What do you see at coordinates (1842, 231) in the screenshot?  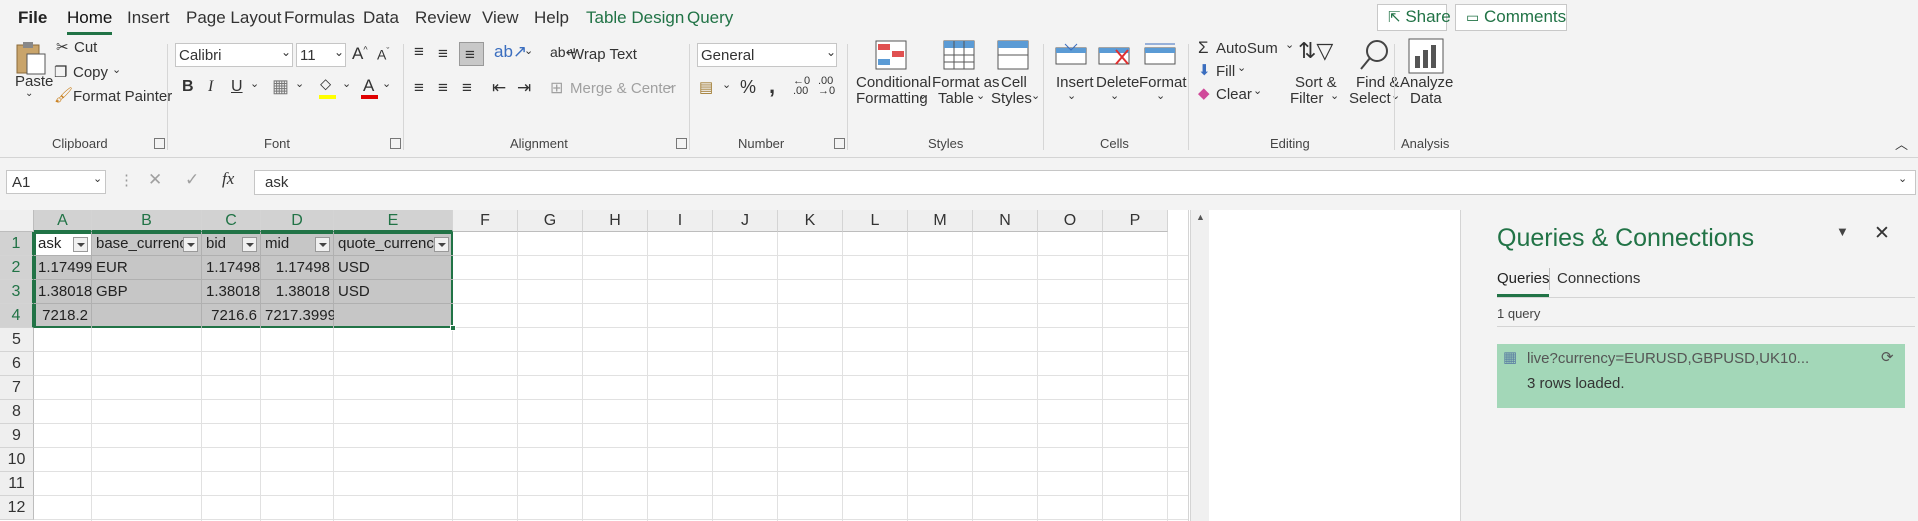 I see `panel-options-icon: ▼` at bounding box center [1842, 231].